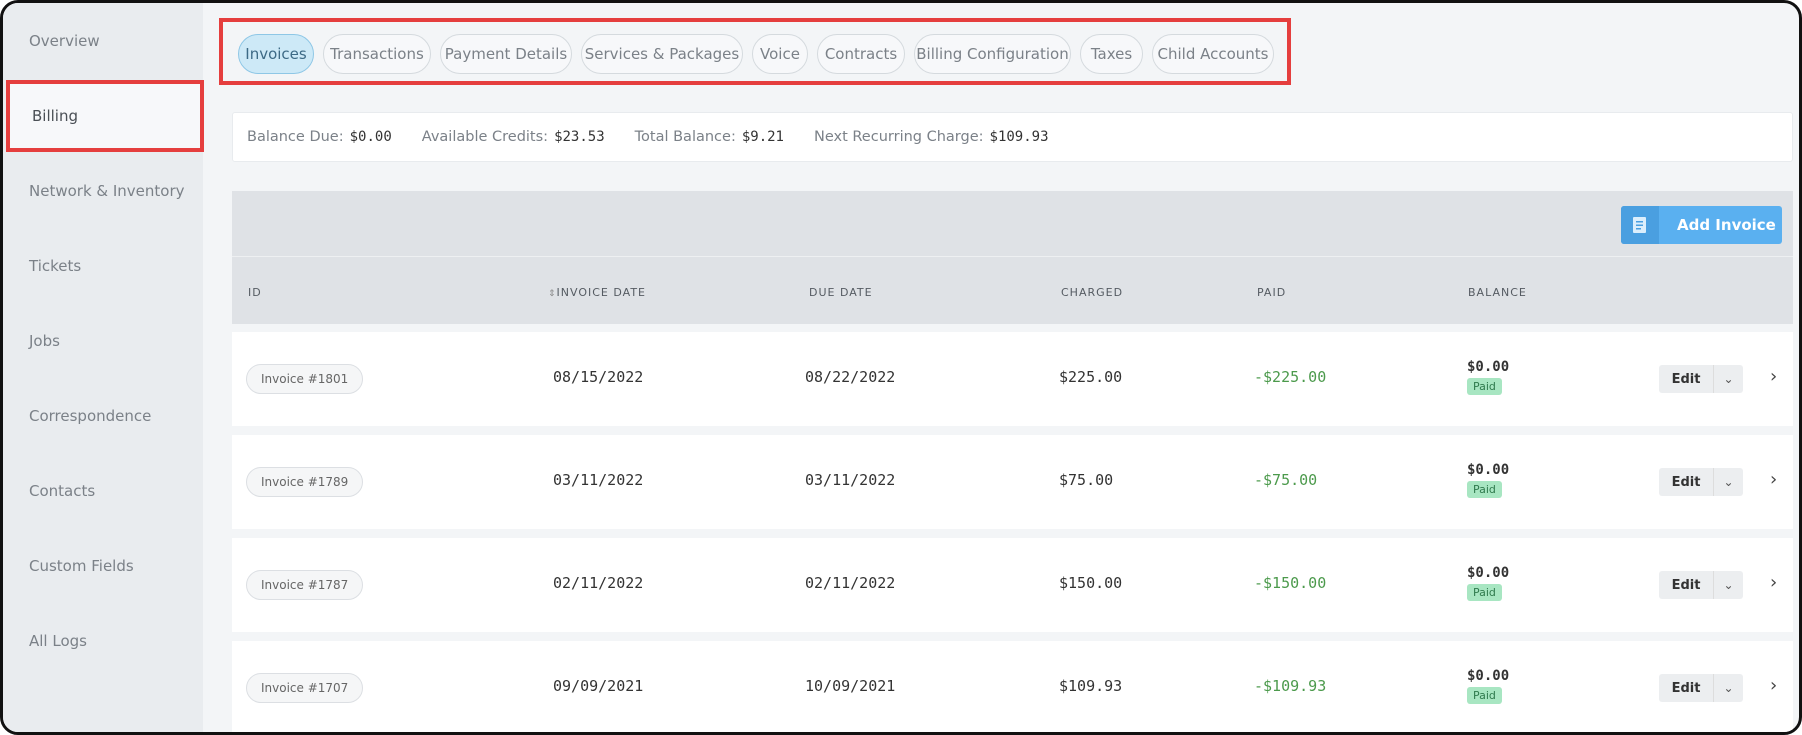  I want to click on tab-services-packages: Services & Packages, so click(662, 54).